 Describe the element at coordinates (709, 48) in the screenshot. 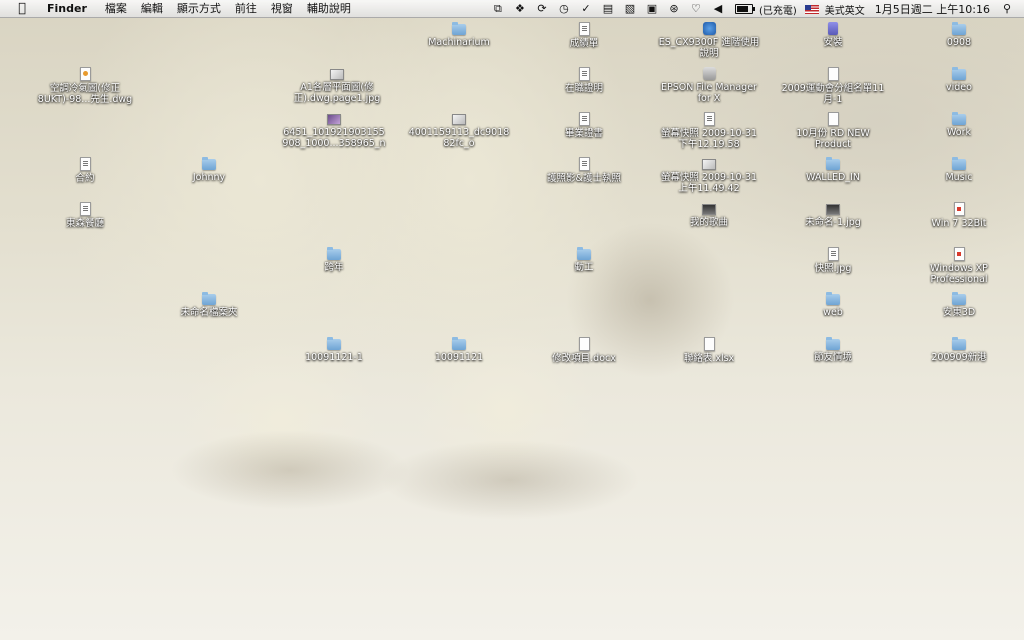

I see `desktop-icon-label: ES_CX9300F 進階使用 說明` at that location.